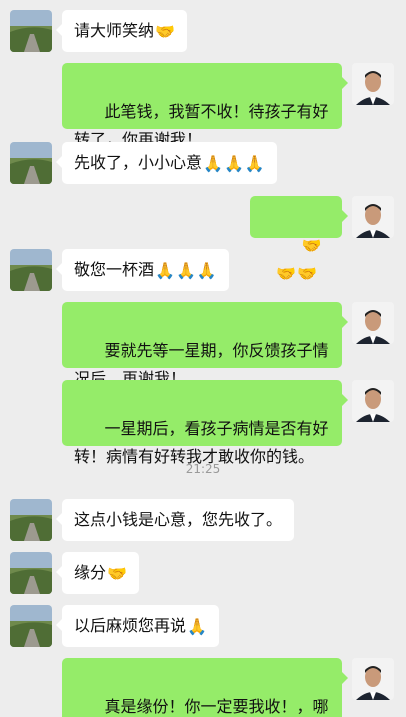 This screenshot has height=717, width=406. I want to click on received-message-bubble: 缘分🤝, so click(97, 573).